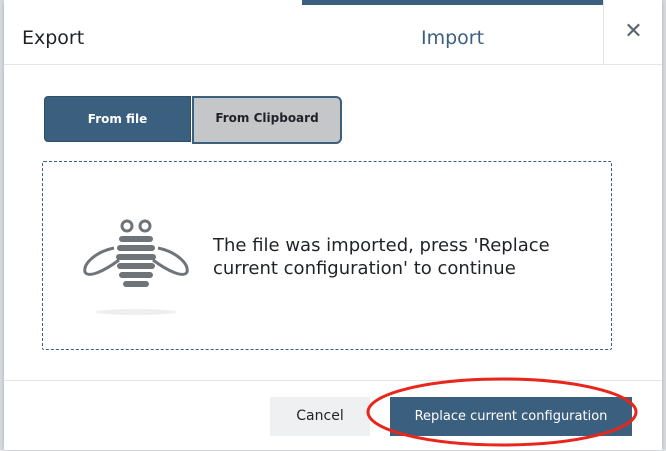  Describe the element at coordinates (452, 32) in the screenshot. I see `tab-import: Import` at that location.